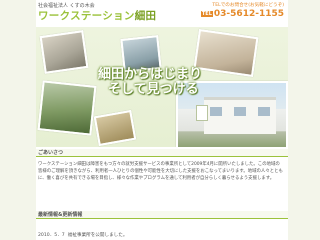  I want to click on entrance-sign, so click(202, 113).